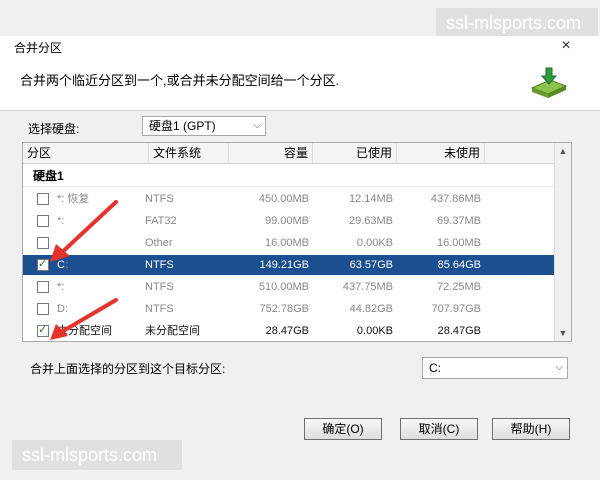 The height and width of the screenshot is (480, 600). I want to click on dialog-description: 合并两个临近分区到一个,或合并未分配空间给一个分区., so click(180, 80).